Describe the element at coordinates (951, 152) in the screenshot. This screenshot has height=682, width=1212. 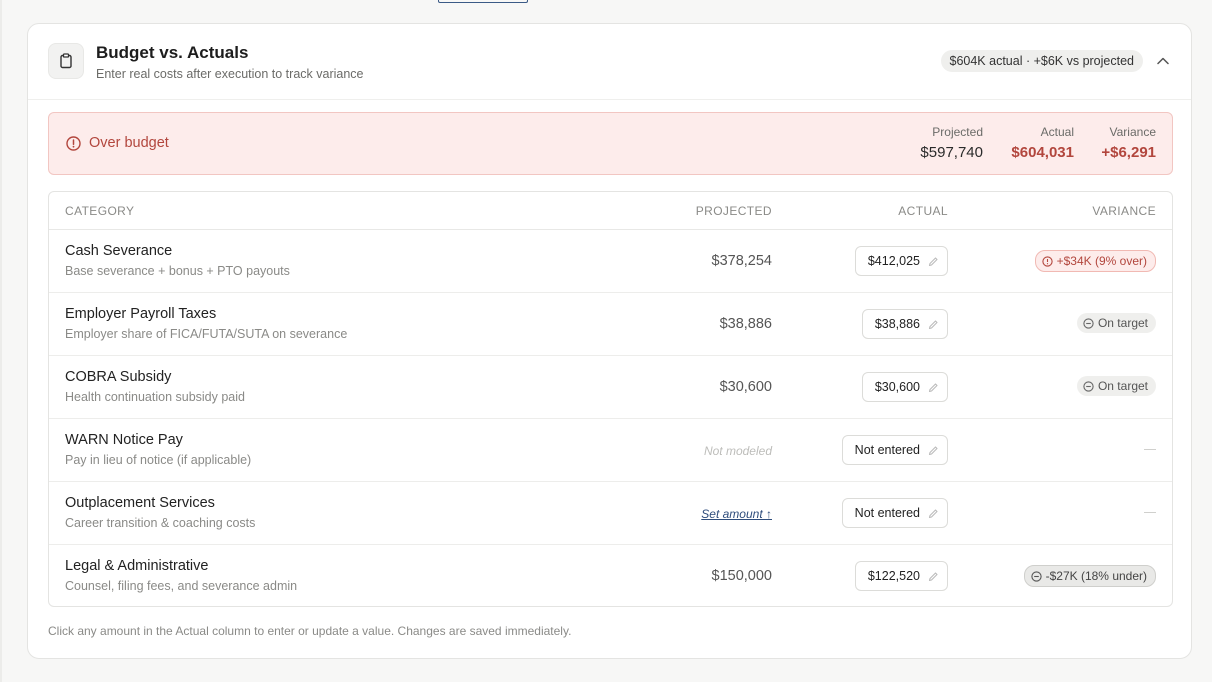
I see `alert-projected-value: $597,740` at that location.